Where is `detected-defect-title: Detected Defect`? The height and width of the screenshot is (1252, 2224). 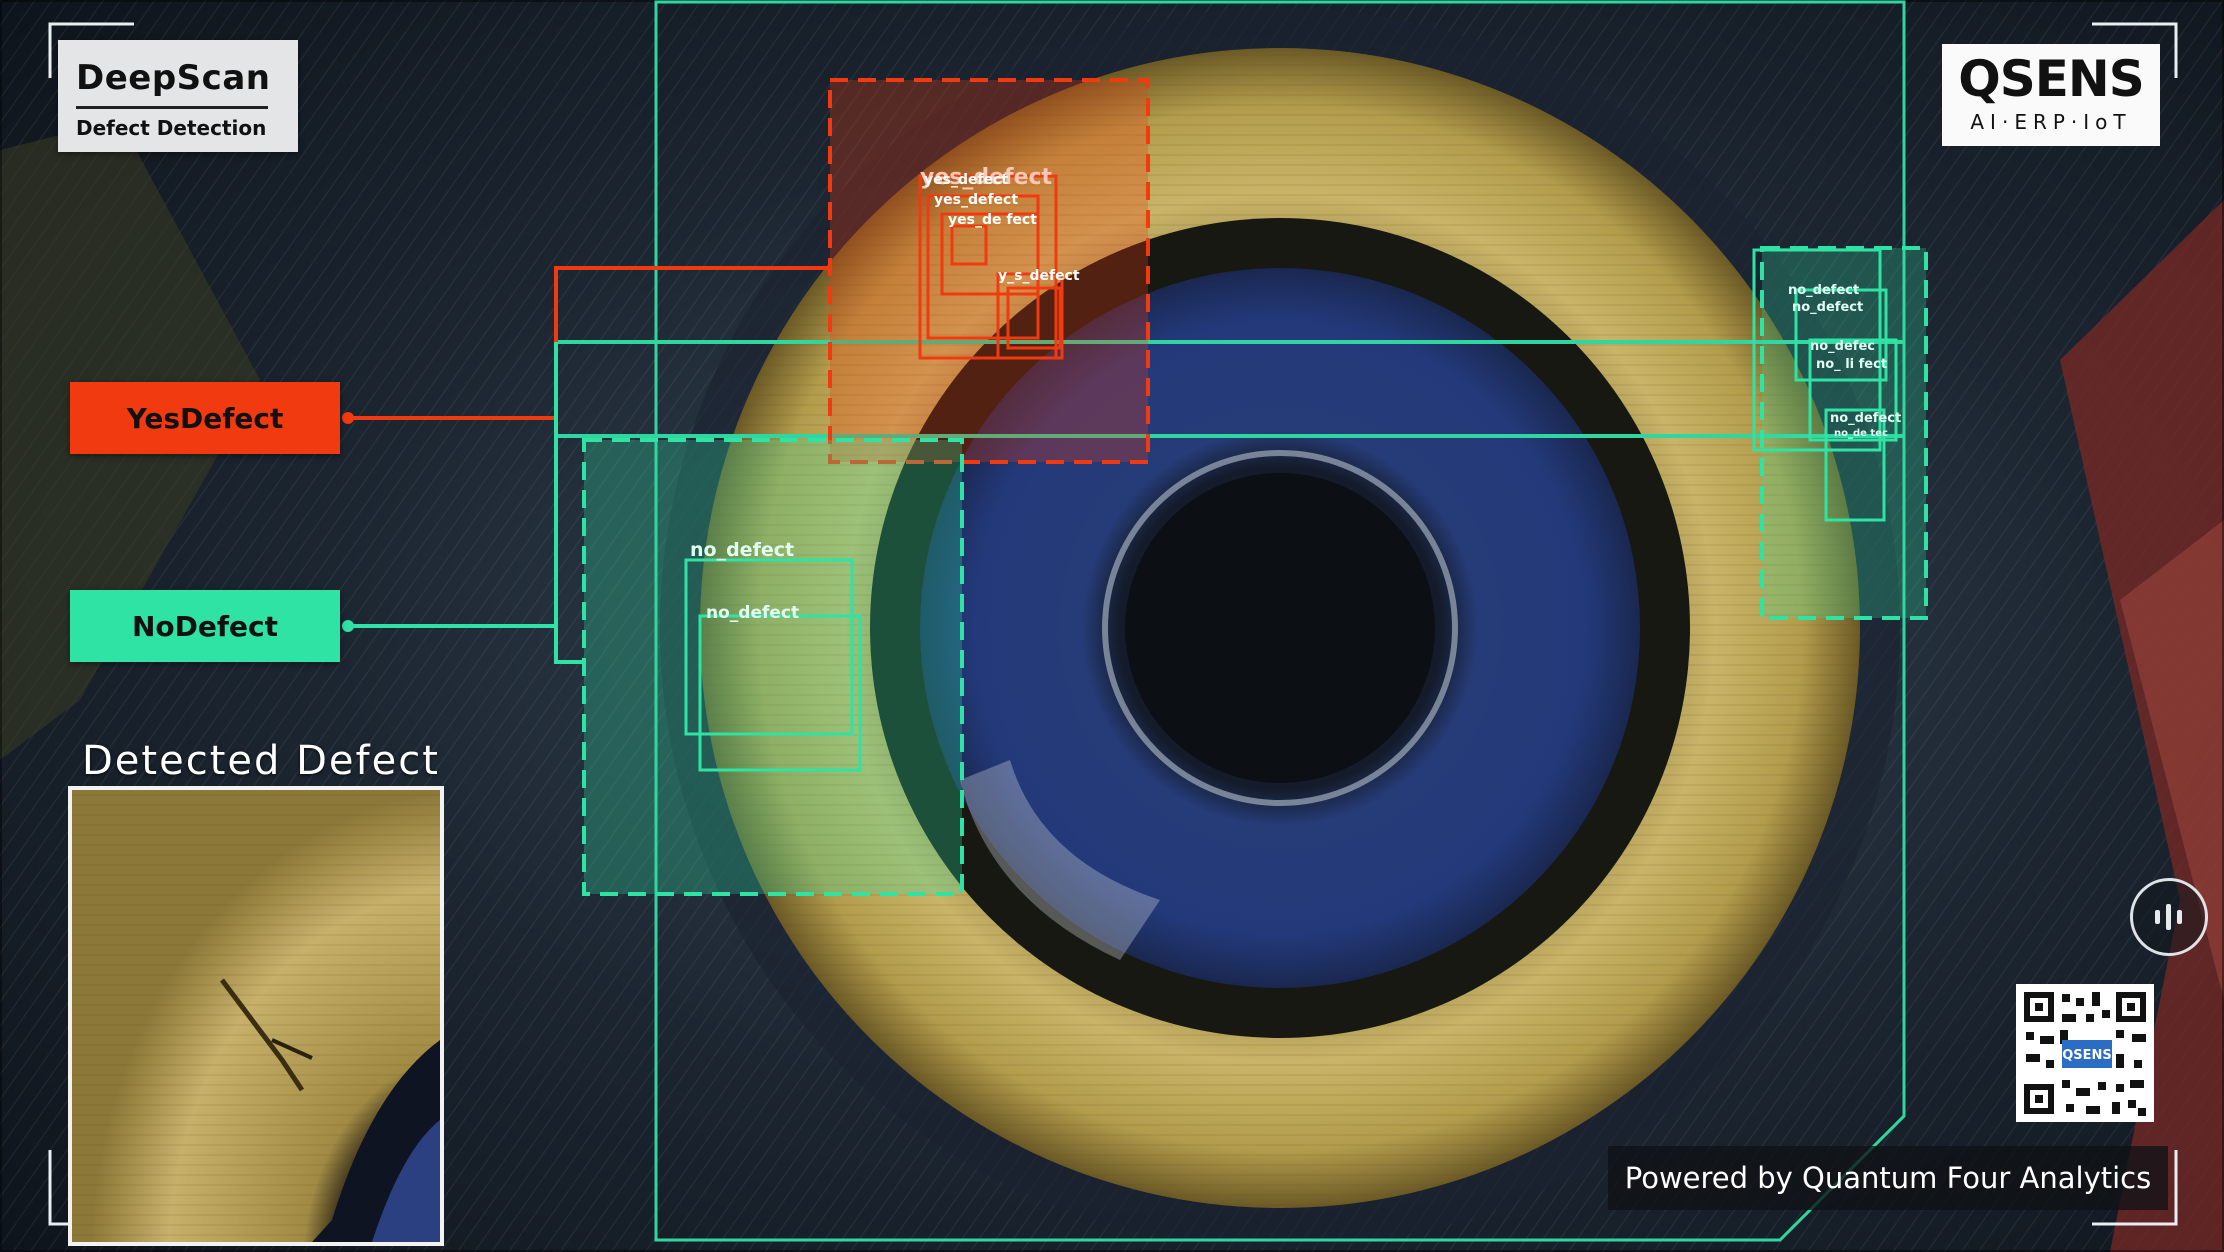 detected-defect-title: Detected Defect is located at coordinates (261, 761).